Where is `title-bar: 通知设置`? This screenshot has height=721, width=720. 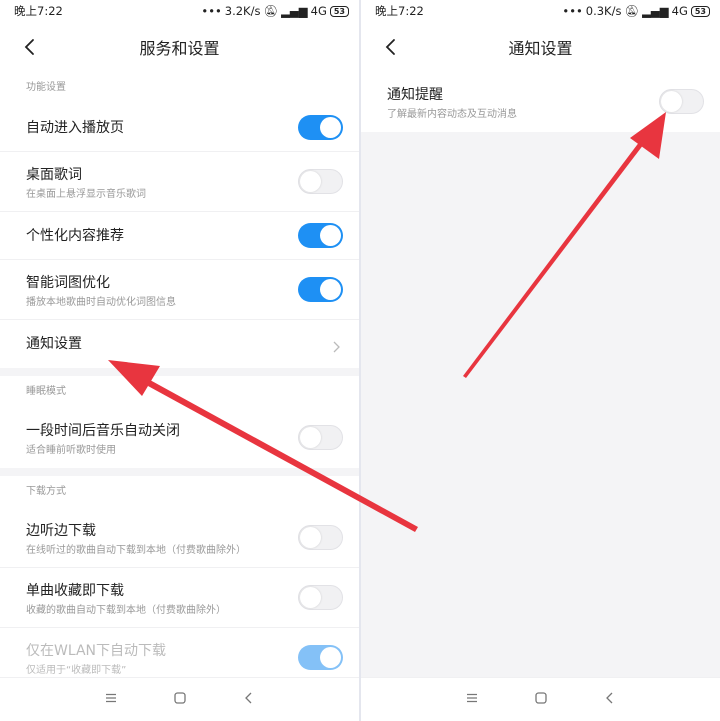
title-bar: 通知设置 is located at coordinates (540, 47).